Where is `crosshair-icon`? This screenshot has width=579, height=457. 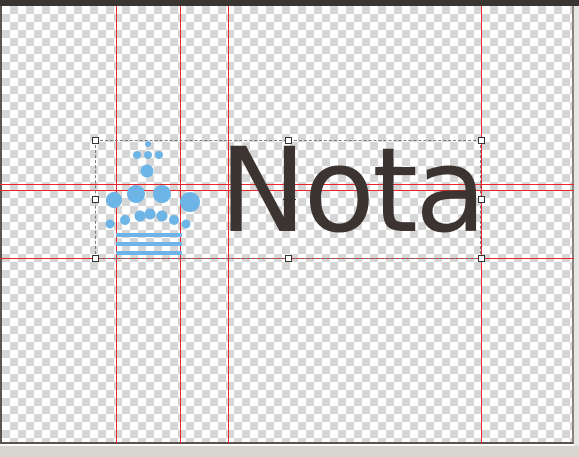 crosshair-icon is located at coordinates (289, 199).